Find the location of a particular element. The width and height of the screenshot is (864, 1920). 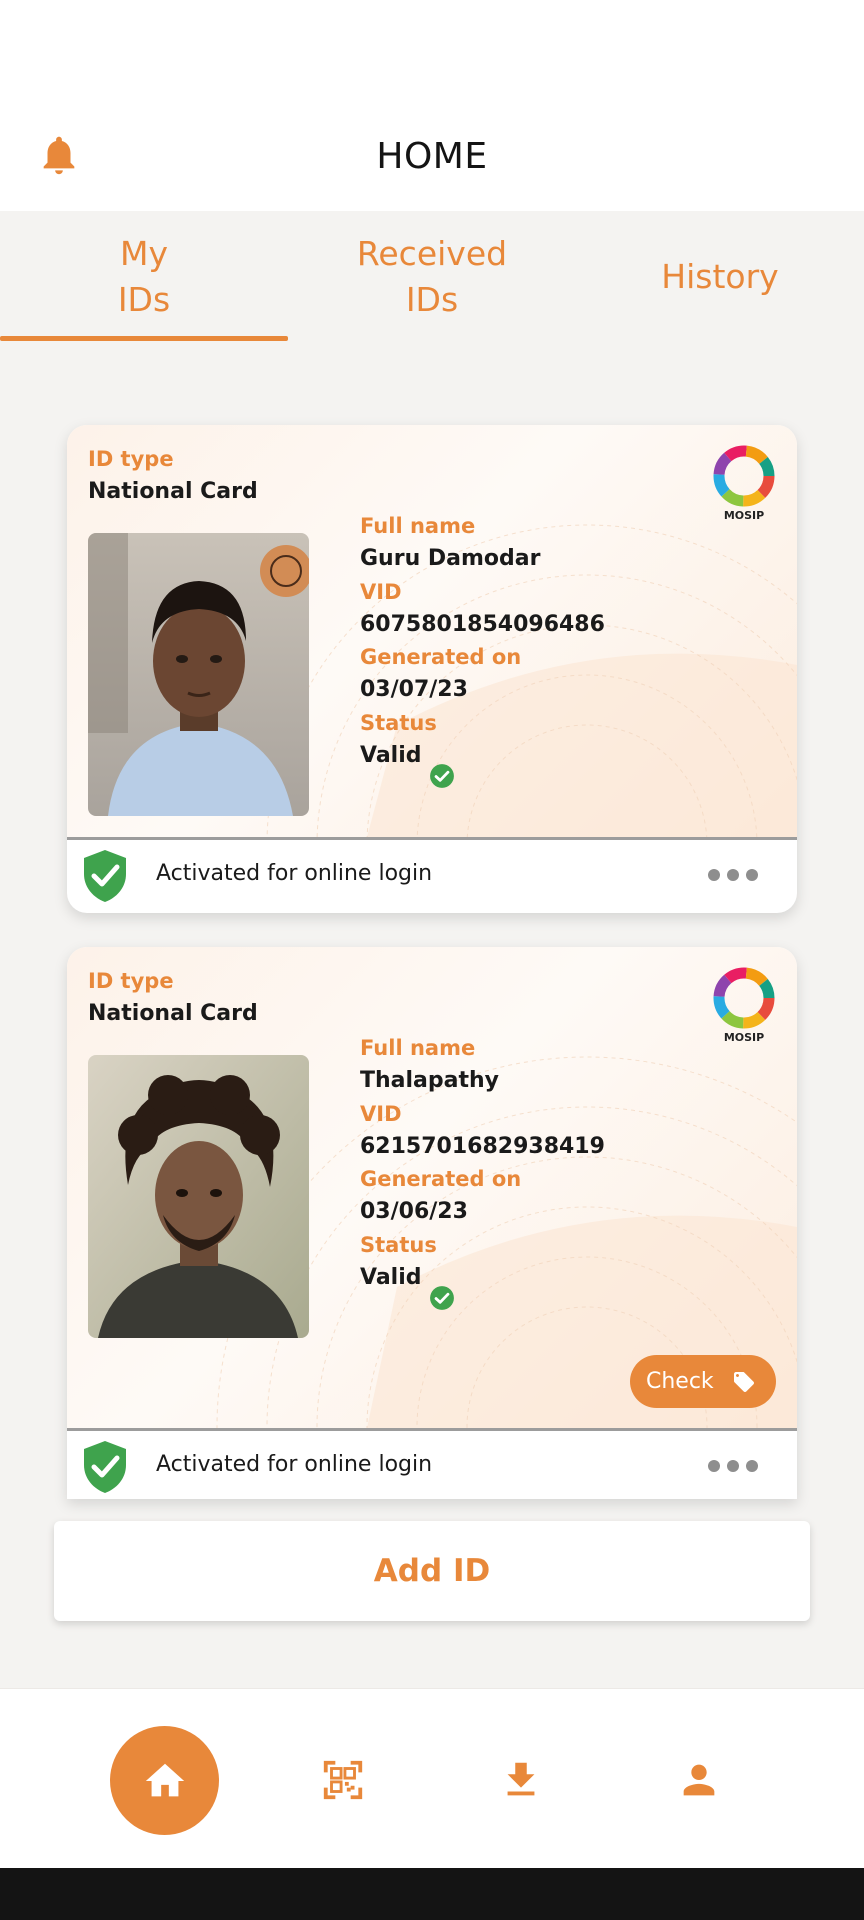

qr-scan-icon is located at coordinates (343, 1780).